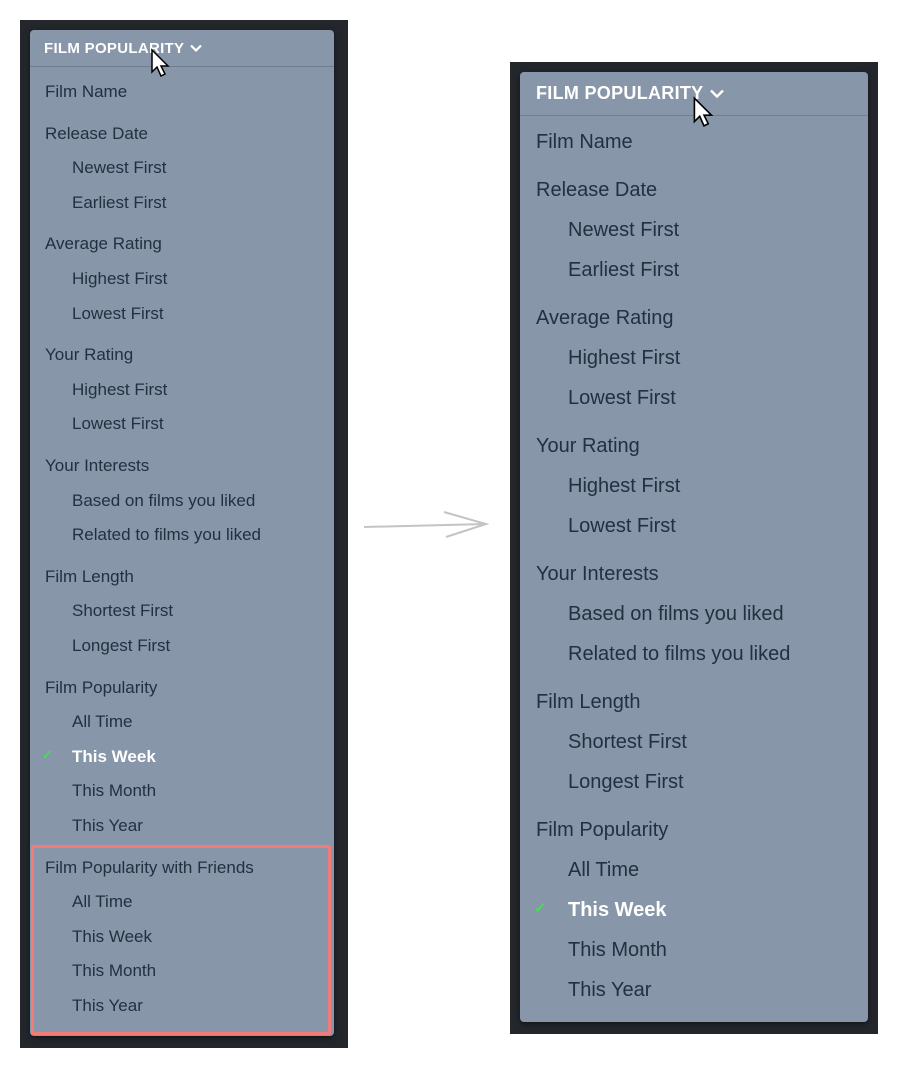  What do you see at coordinates (196, 48) in the screenshot?
I see `chevron-down-icon` at bounding box center [196, 48].